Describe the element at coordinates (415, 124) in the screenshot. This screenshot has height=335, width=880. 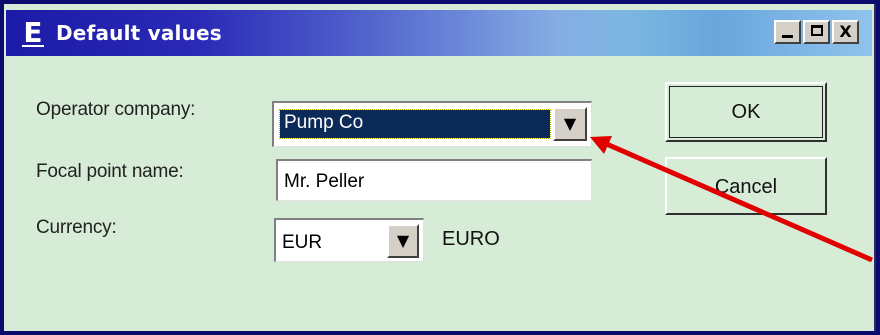
I see `operator-company-value: Pump Co` at that location.